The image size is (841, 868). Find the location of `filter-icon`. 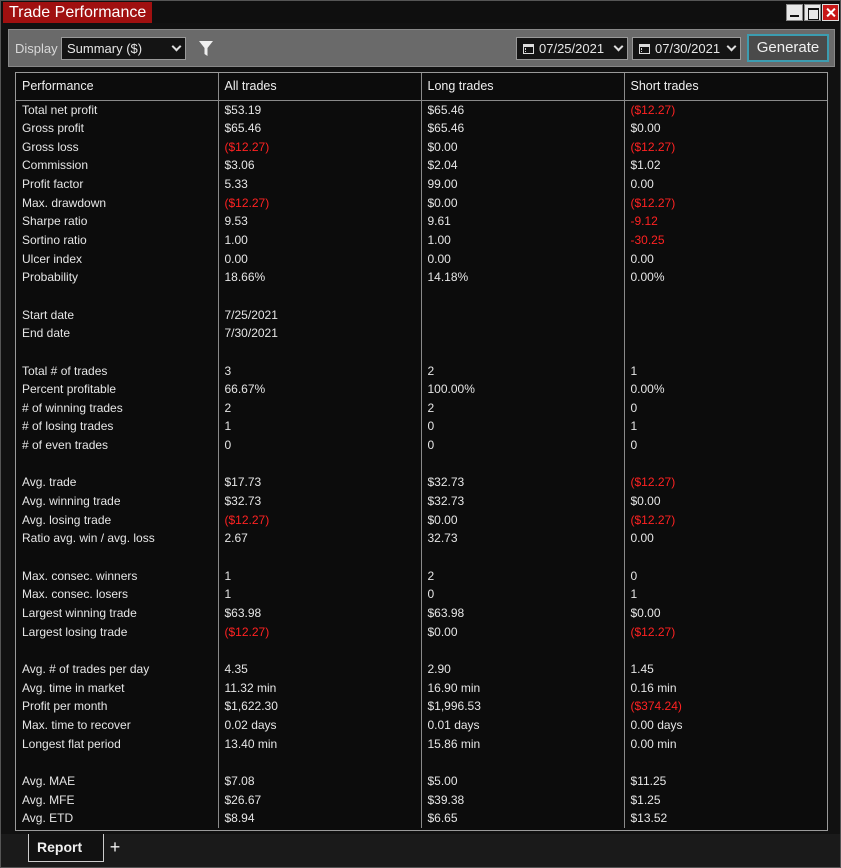

filter-icon is located at coordinates (206, 49).